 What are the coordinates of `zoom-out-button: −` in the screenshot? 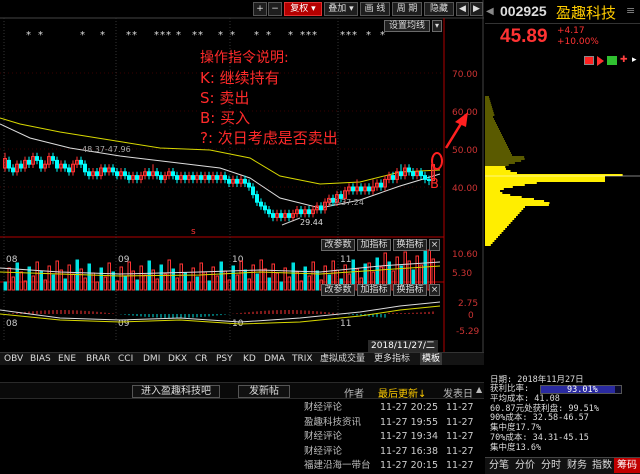 It's located at (275, 9).